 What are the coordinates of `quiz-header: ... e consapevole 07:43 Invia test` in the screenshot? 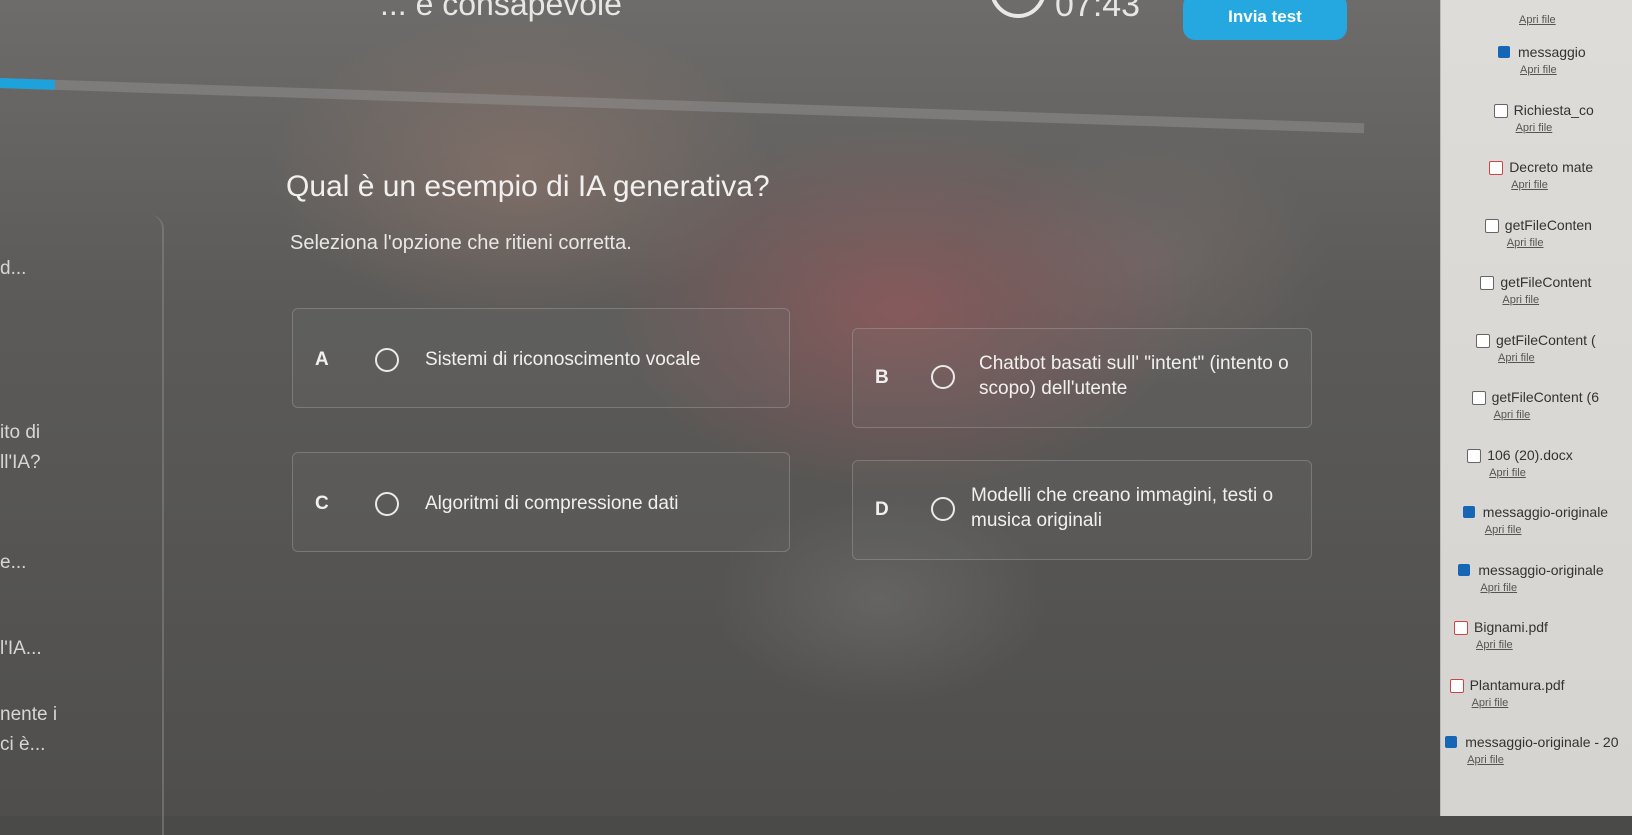 It's located at (720, 22).